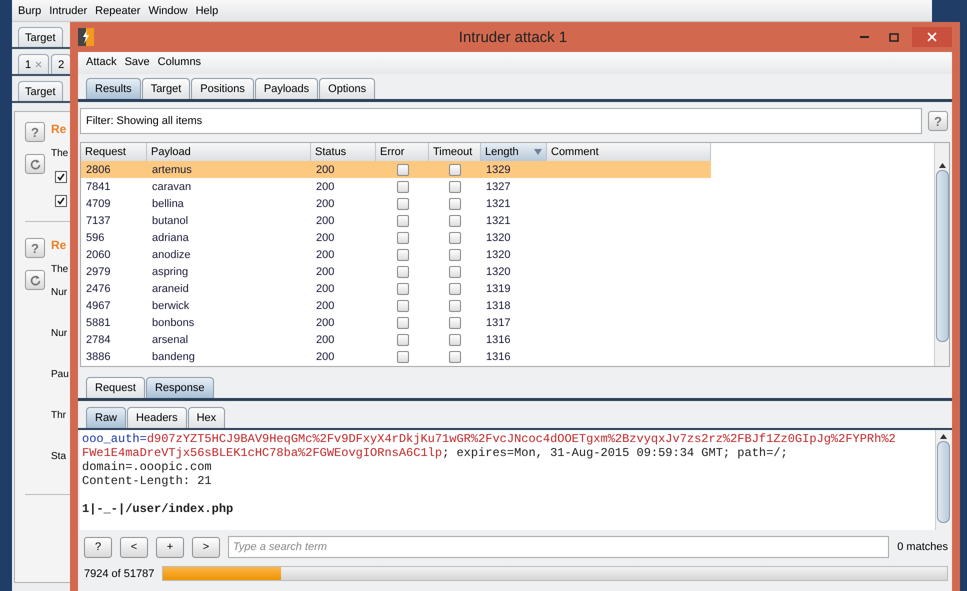 This screenshot has height=591, width=967. I want to click on column-header: Timeout, so click(455, 152).